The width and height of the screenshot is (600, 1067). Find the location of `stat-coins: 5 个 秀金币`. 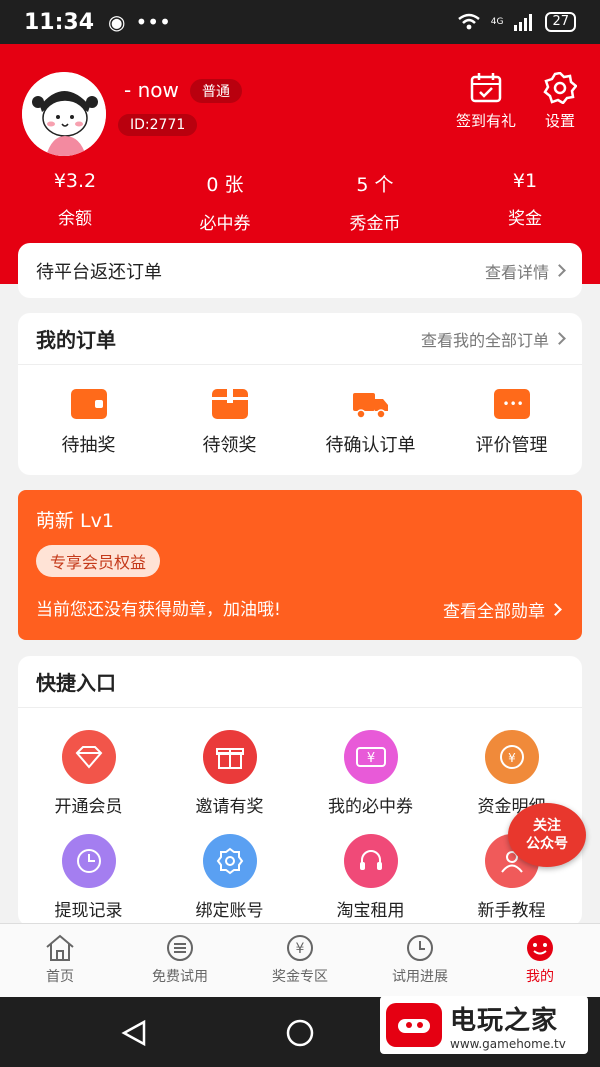

stat-coins: 5 个 秀金币 is located at coordinates (375, 202).